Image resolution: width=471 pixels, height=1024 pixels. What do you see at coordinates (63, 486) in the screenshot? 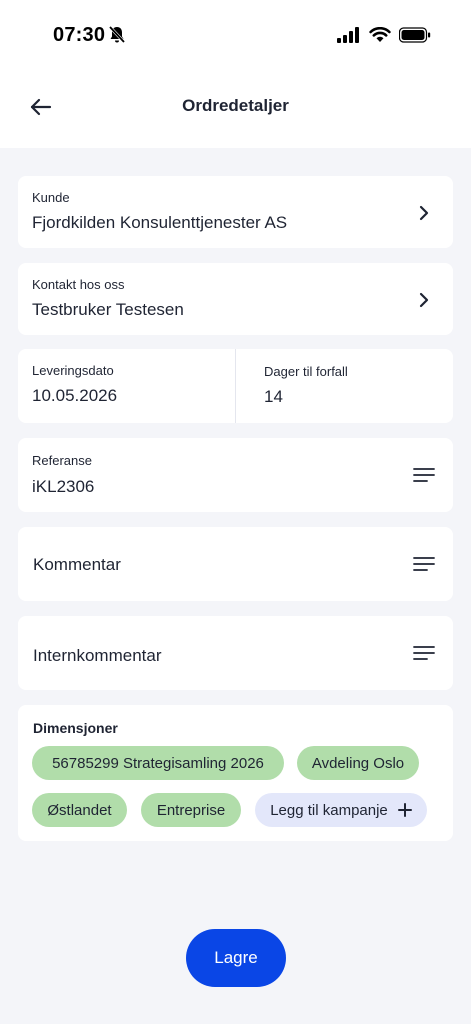
I see `reference-value: iKL2306` at bounding box center [63, 486].